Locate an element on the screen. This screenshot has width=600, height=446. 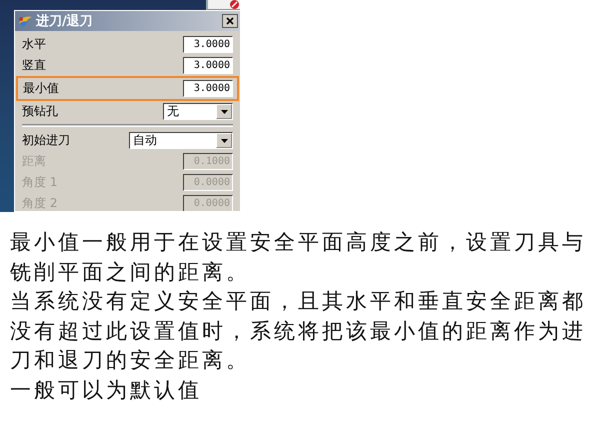
dropdown: 无 is located at coordinates (198, 111).